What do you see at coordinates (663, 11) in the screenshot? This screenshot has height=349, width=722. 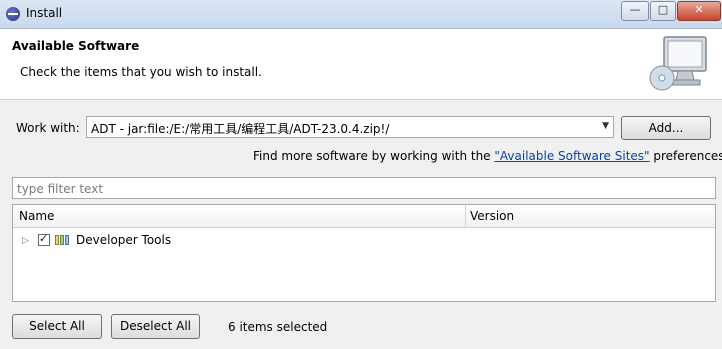 I see `maximize-button: □` at bounding box center [663, 11].